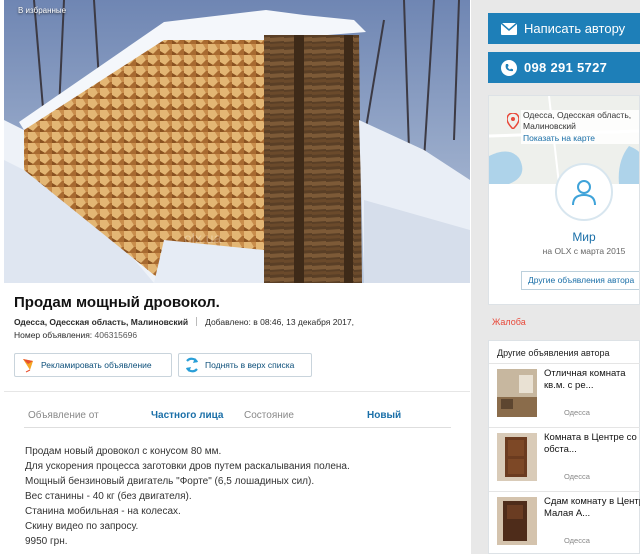 The image size is (640, 554). Describe the element at coordinates (509, 322) in the screenshot. I see `complain-link: Жалоба` at that location.